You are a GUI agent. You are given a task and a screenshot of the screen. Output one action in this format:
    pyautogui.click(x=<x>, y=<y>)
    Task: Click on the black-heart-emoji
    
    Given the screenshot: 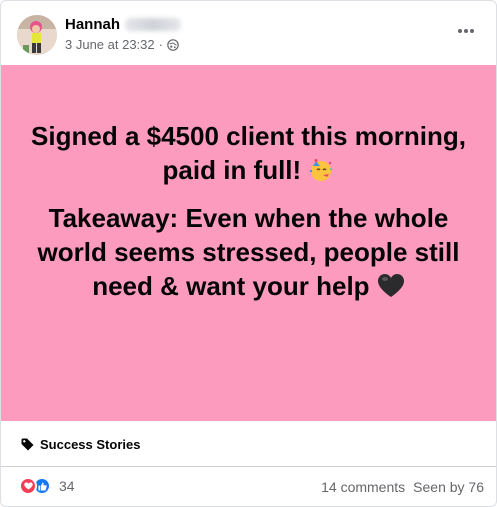 What is the action you would take?
    pyautogui.click(x=390, y=285)
    